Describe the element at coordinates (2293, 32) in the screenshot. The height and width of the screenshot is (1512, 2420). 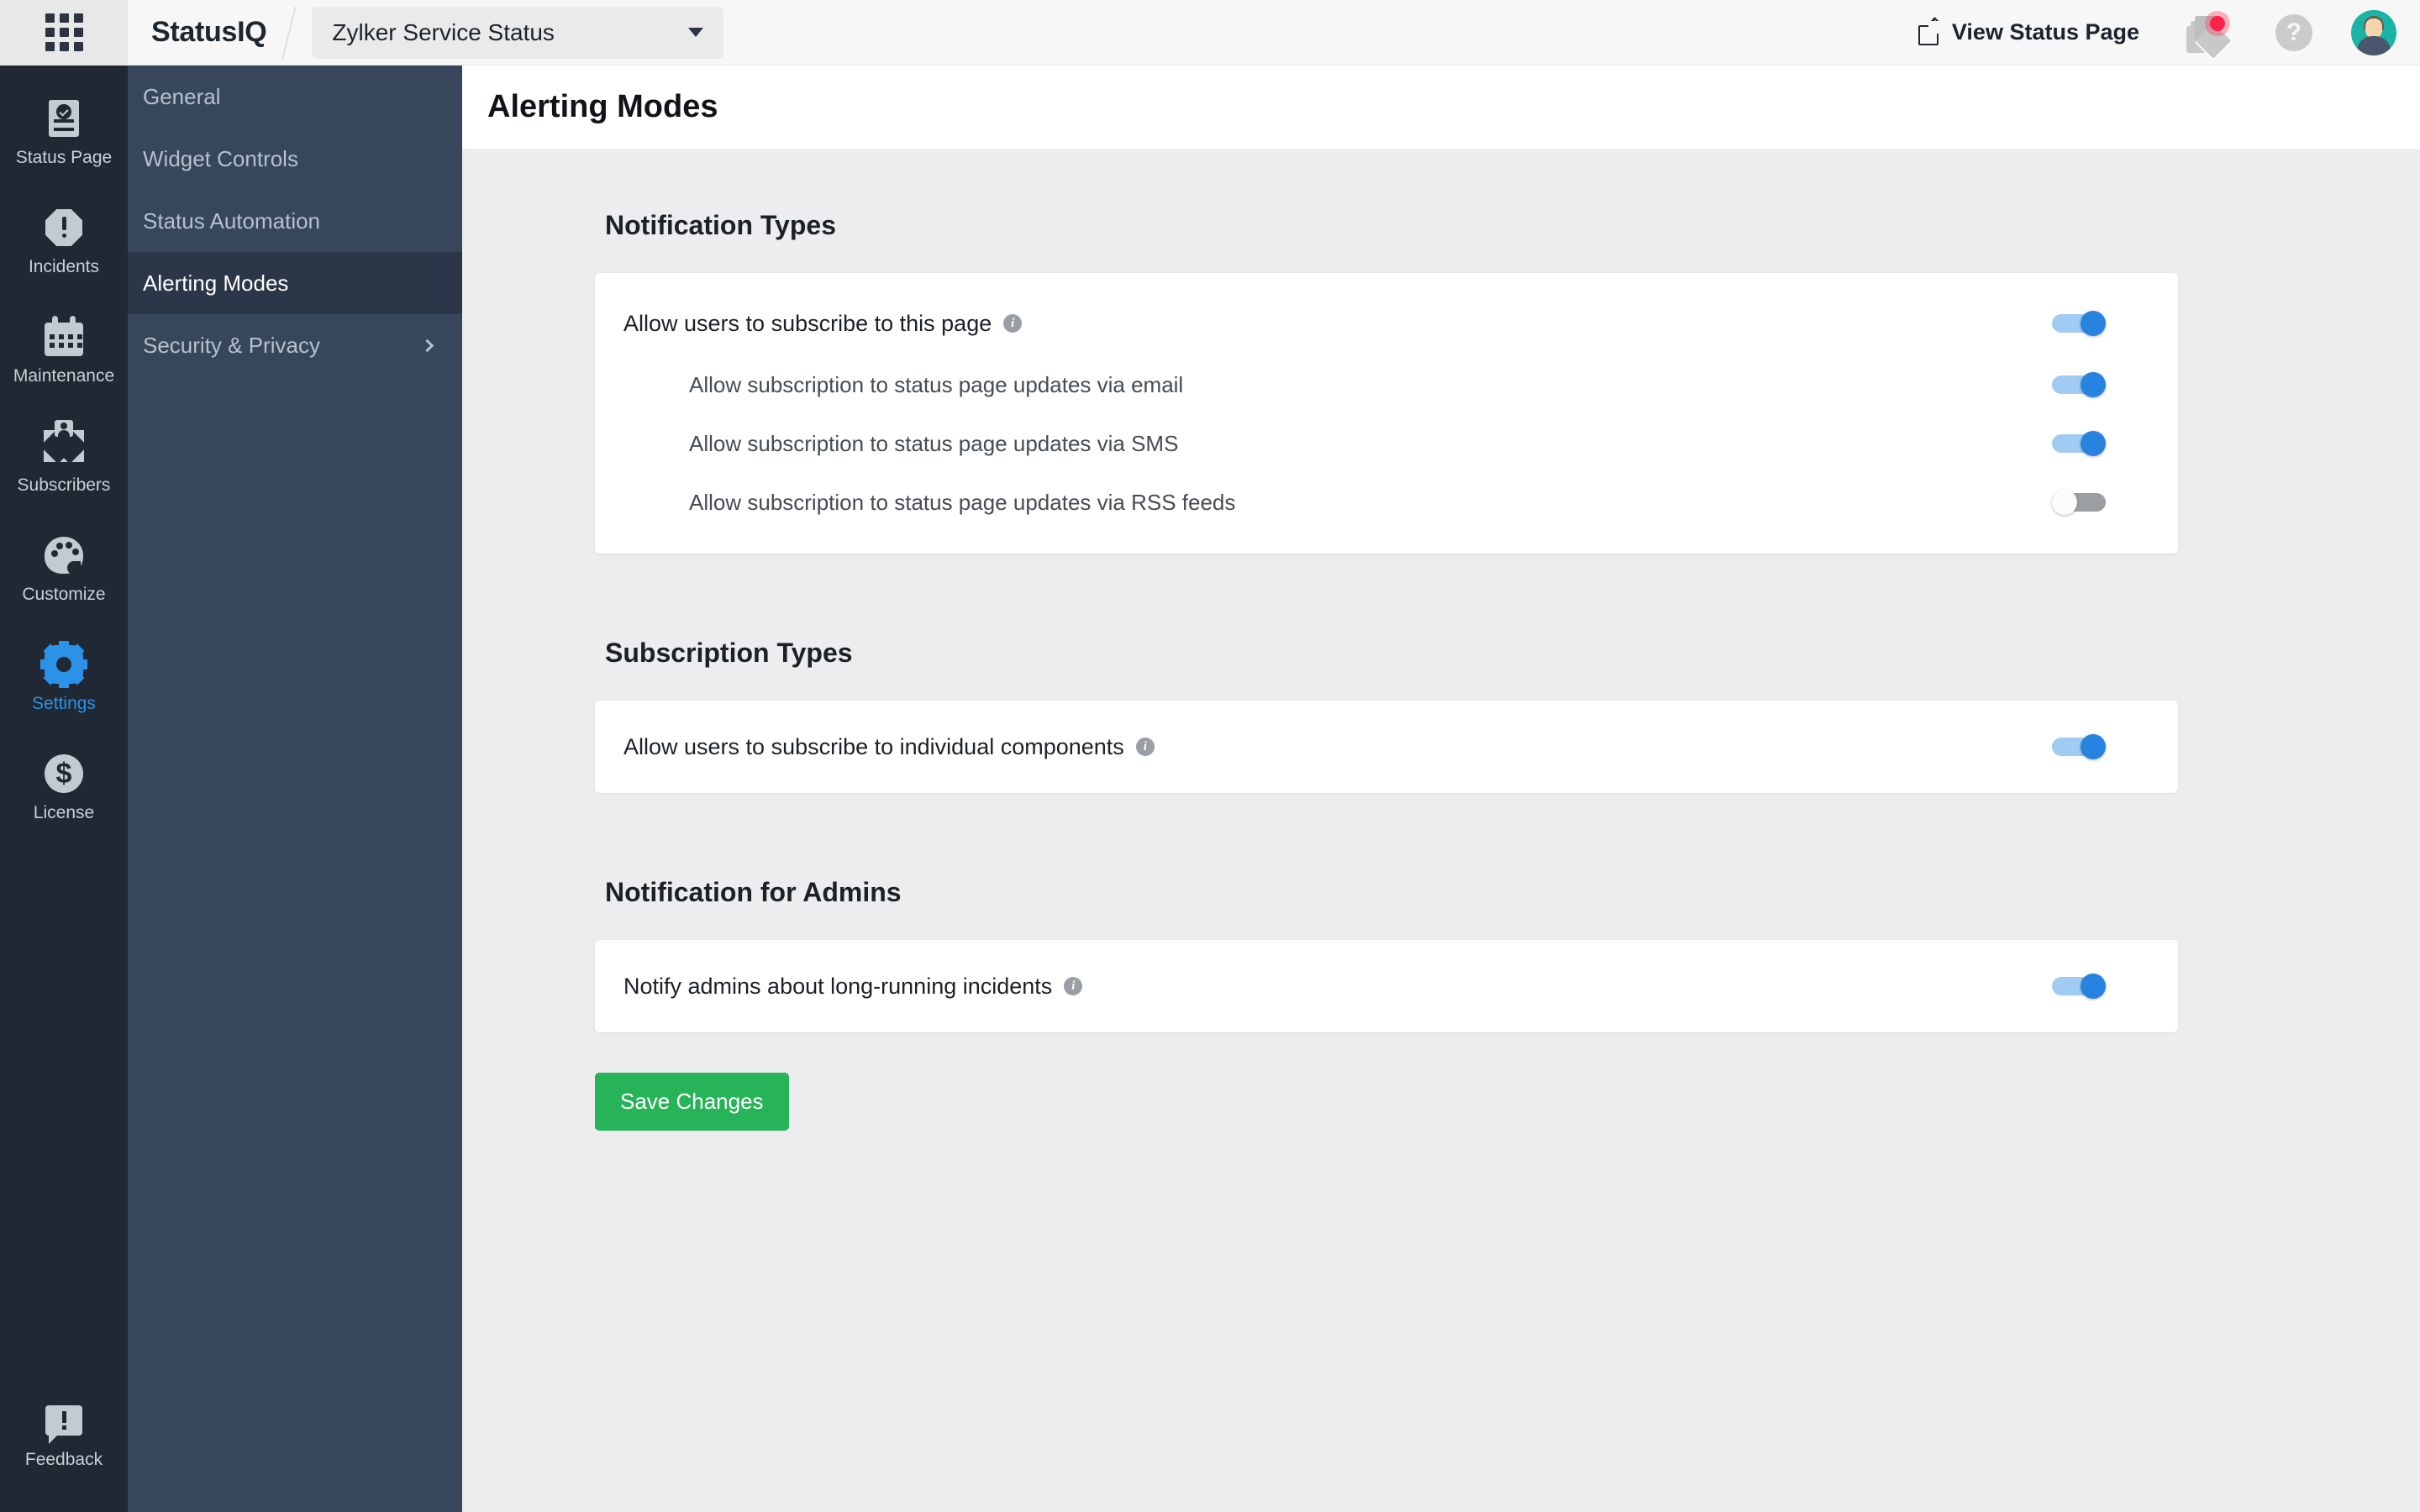
I see `help-icon: ?` at that location.